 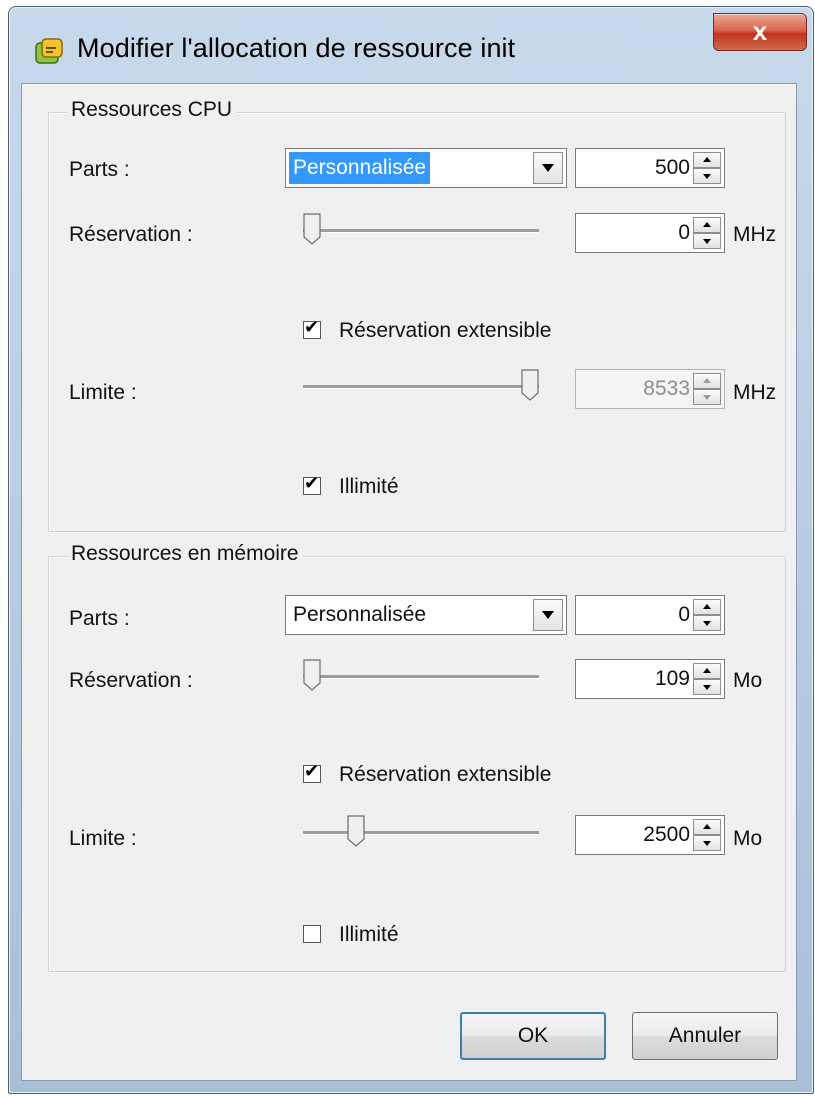 I want to click on memory-limit-spinner: 2500, so click(x=650, y=835).